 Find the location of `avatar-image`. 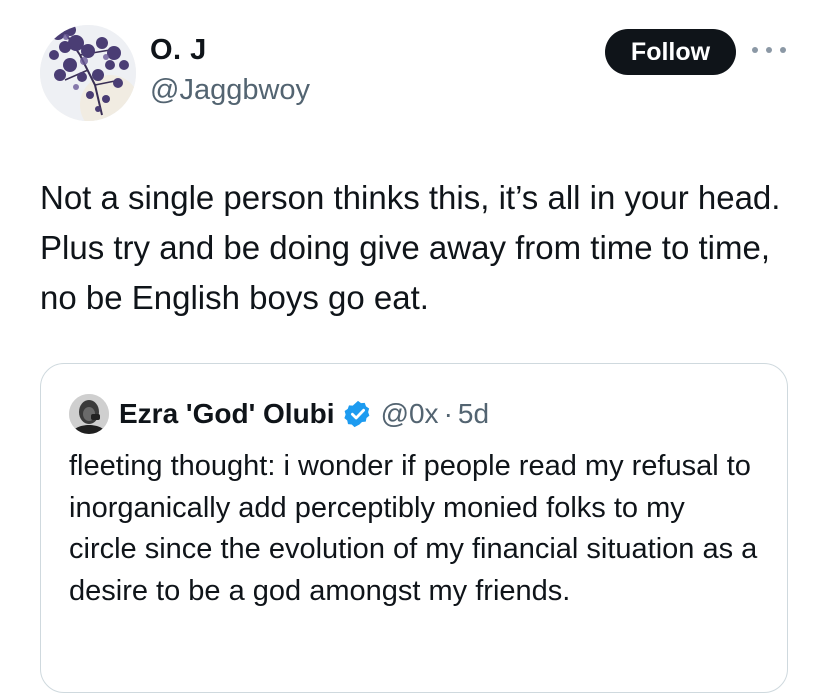

avatar-image is located at coordinates (88, 73).